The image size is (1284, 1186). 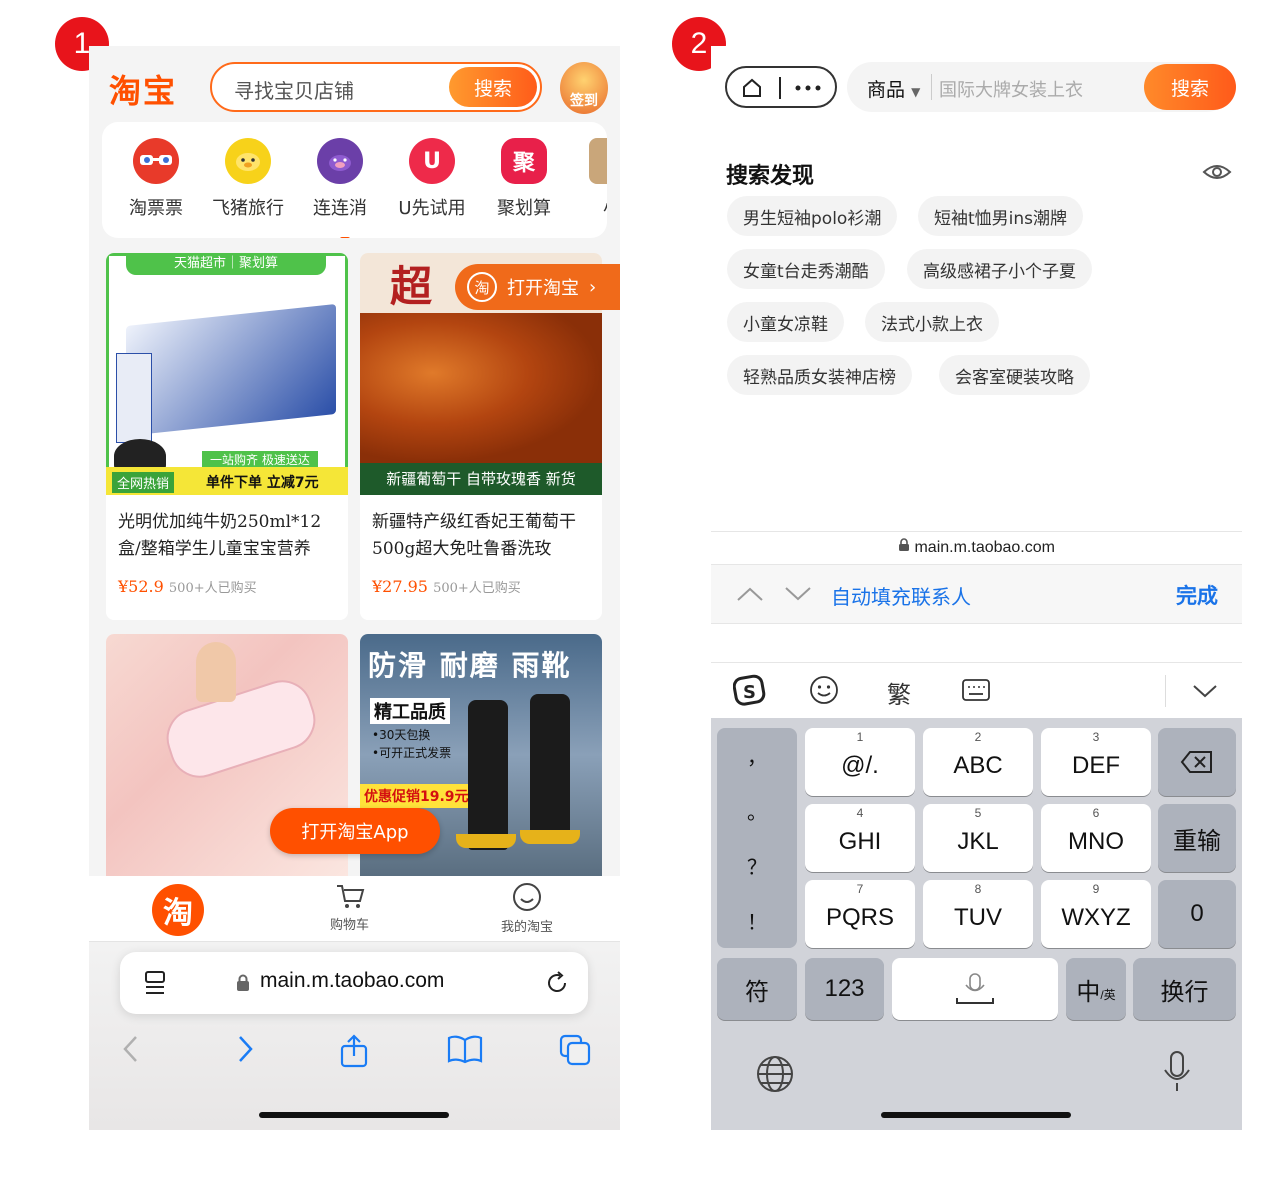 What do you see at coordinates (354, 983) in the screenshot?
I see `address-bar: main.m.taobao.com` at bounding box center [354, 983].